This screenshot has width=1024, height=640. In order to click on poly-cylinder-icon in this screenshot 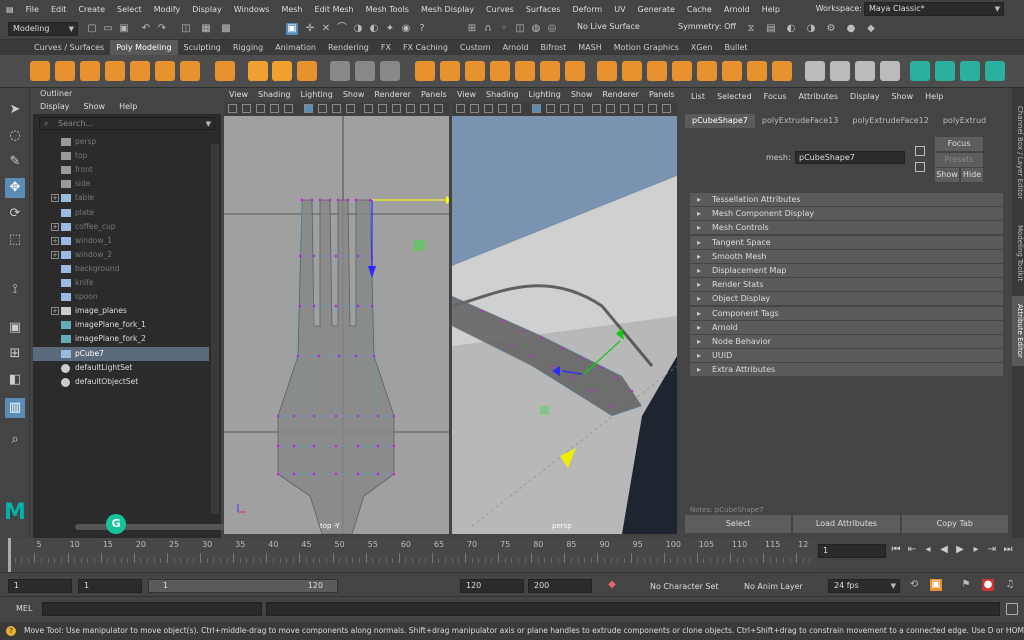, I will do `click(90, 71)`.